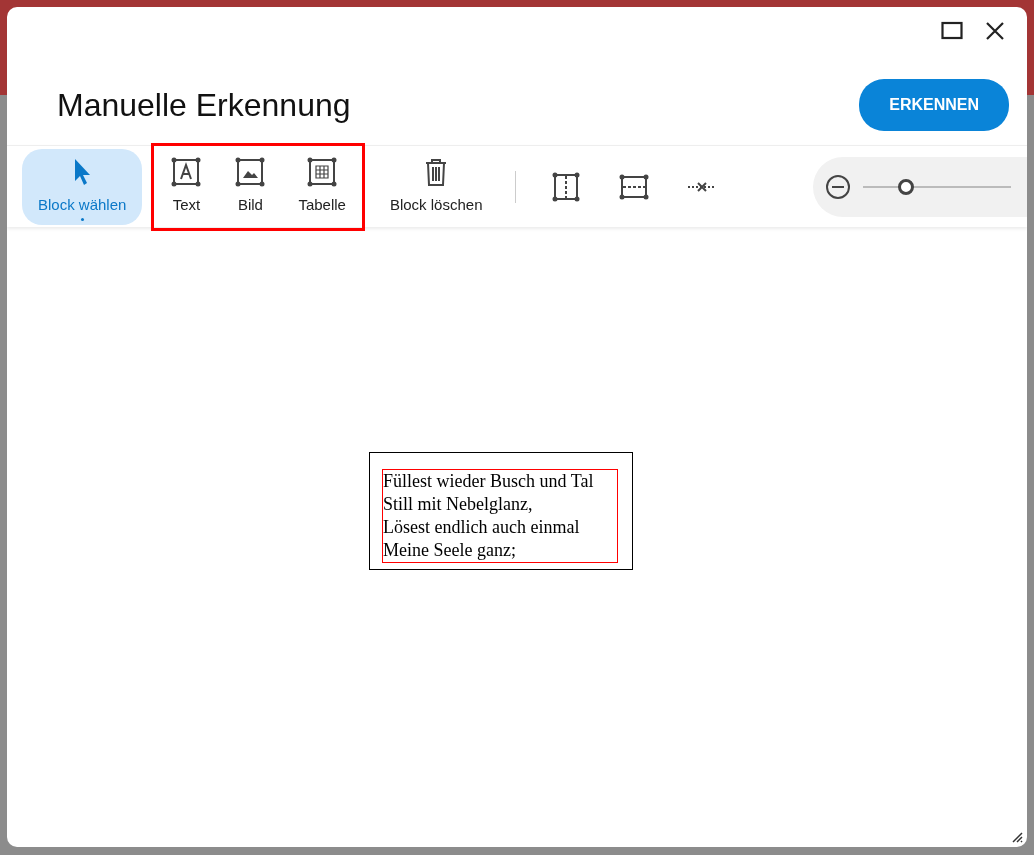 The height and width of the screenshot is (855, 1034). I want to click on text-line: Meine Seele ganz;, so click(450, 550).